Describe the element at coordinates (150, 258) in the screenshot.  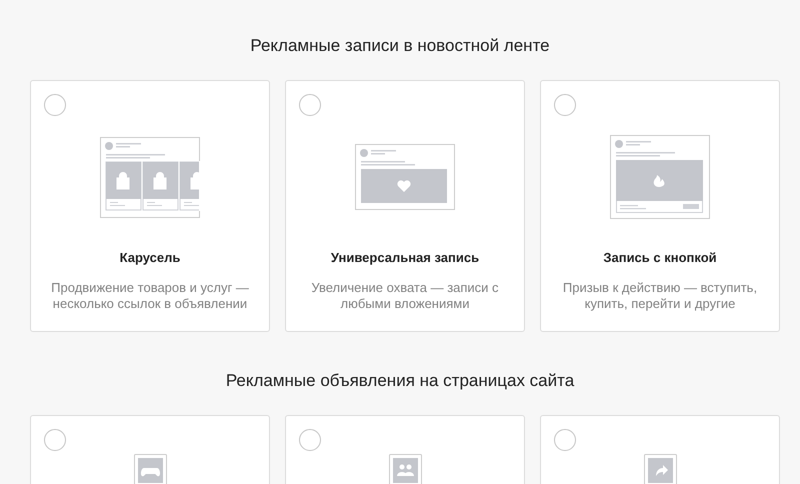
I see `card-title: Карусель` at that location.